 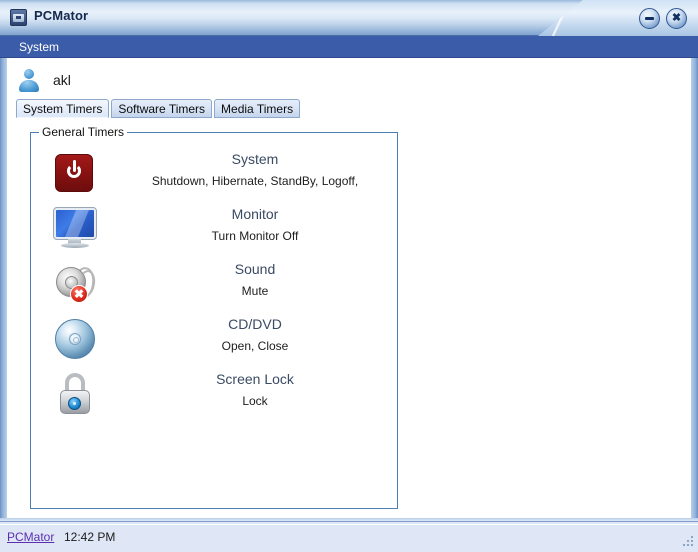 I want to click on speaker-mute-icon: ✖, so click(x=75, y=284).